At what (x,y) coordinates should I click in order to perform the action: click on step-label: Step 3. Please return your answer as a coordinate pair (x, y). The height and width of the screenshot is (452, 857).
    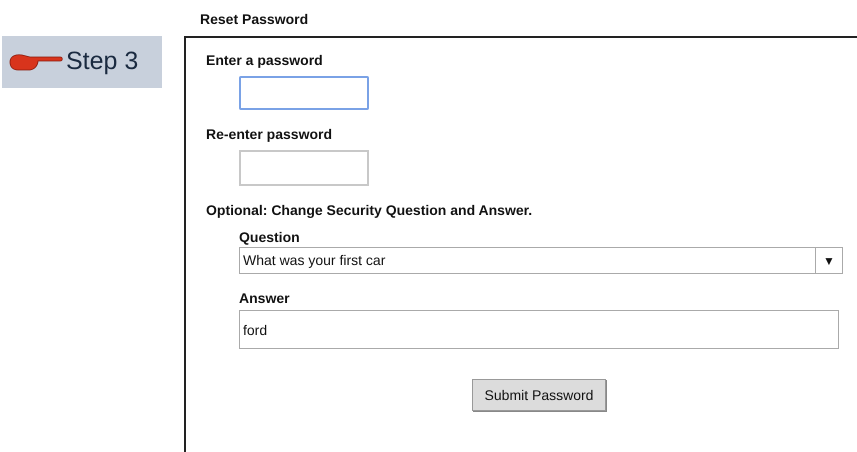
    Looking at the image, I should click on (102, 62).